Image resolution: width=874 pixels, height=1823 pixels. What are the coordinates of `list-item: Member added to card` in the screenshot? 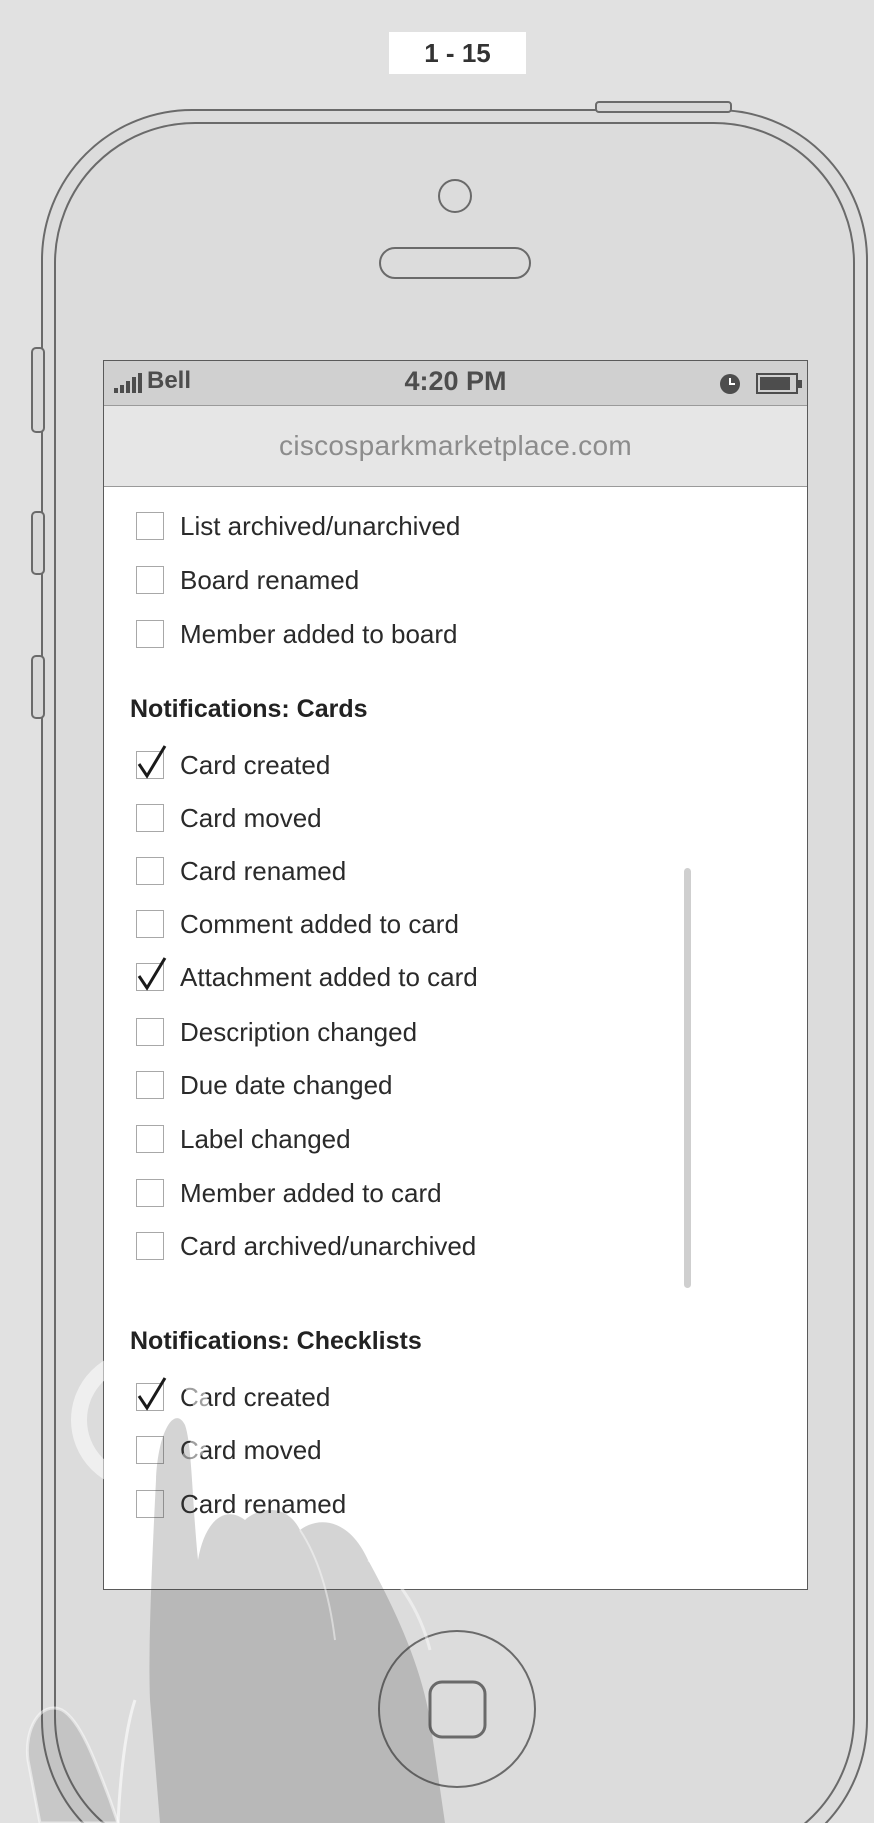 It's located at (289, 1193).